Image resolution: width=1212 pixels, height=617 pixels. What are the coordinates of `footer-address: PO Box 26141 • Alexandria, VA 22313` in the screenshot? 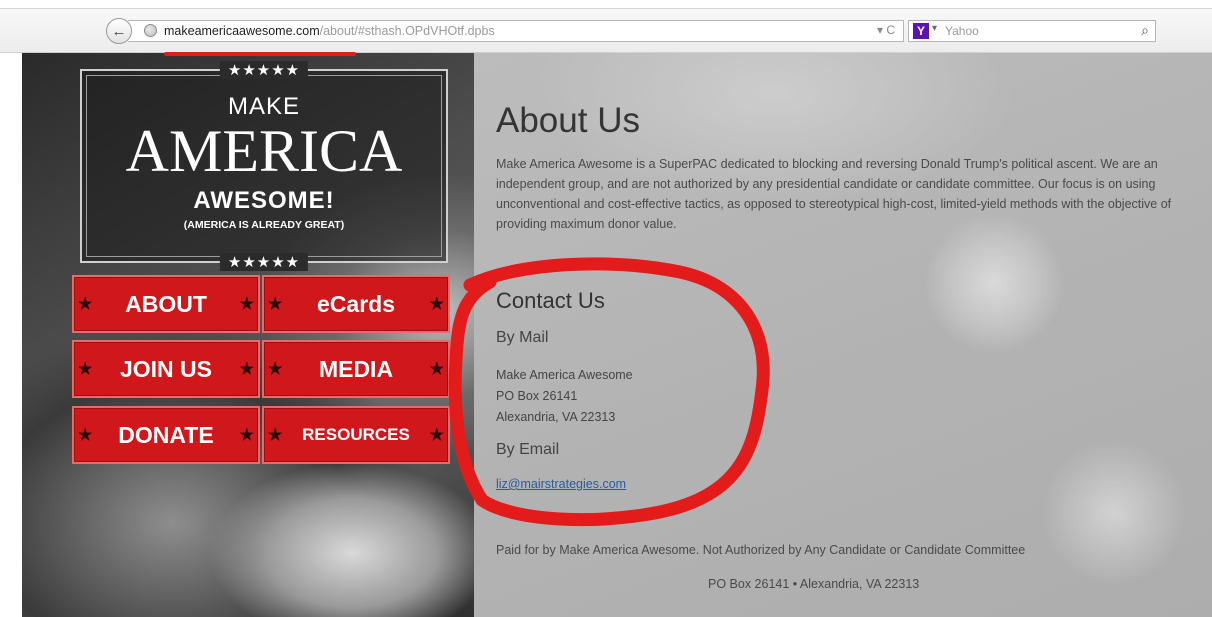 It's located at (814, 584).